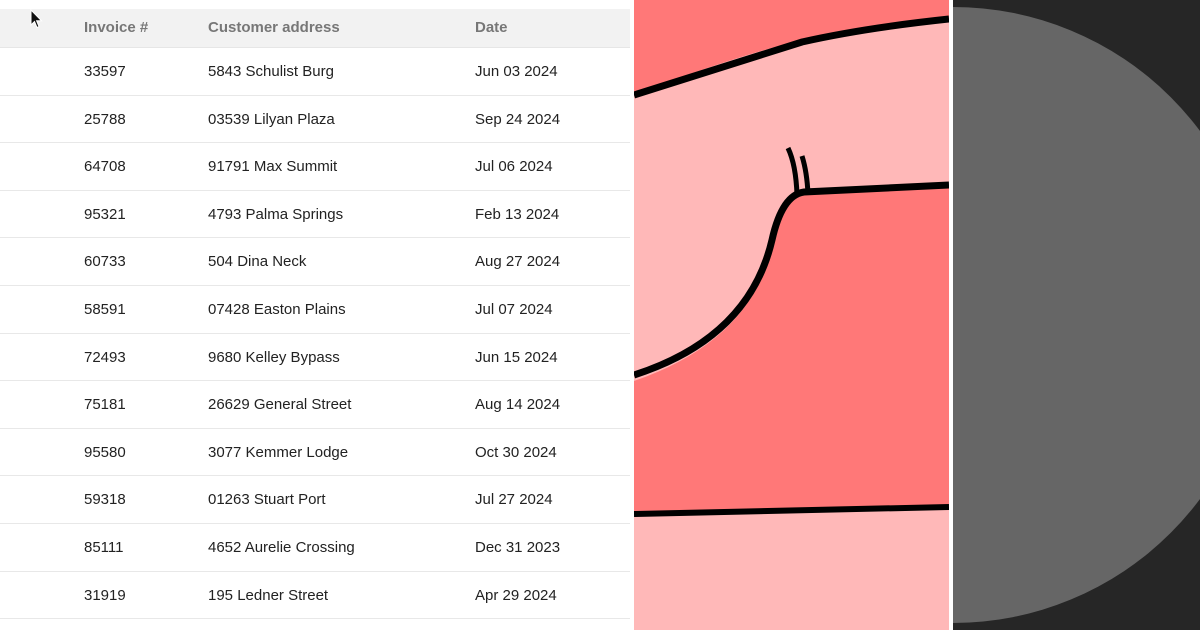 This screenshot has height=630, width=1200. What do you see at coordinates (271, 71) in the screenshot?
I see `customer-address-cell: 5843 Schulist Burg` at bounding box center [271, 71].